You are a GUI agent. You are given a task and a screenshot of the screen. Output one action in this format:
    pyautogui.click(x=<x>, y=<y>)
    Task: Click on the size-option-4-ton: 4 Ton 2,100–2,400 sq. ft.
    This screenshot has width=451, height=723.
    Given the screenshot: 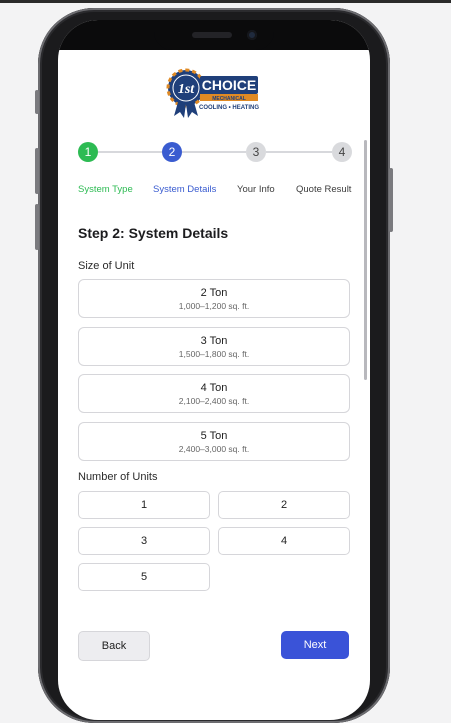 What is the action you would take?
    pyautogui.click(x=214, y=393)
    